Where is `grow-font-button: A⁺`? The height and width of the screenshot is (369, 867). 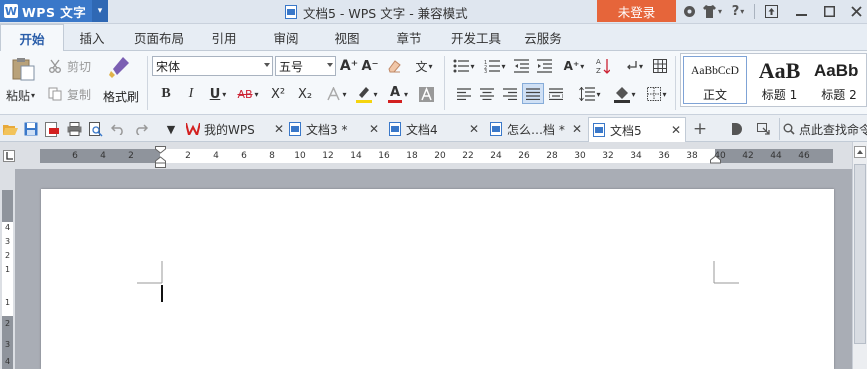
grow-font-button: A⁺ is located at coordinates (349, 66).